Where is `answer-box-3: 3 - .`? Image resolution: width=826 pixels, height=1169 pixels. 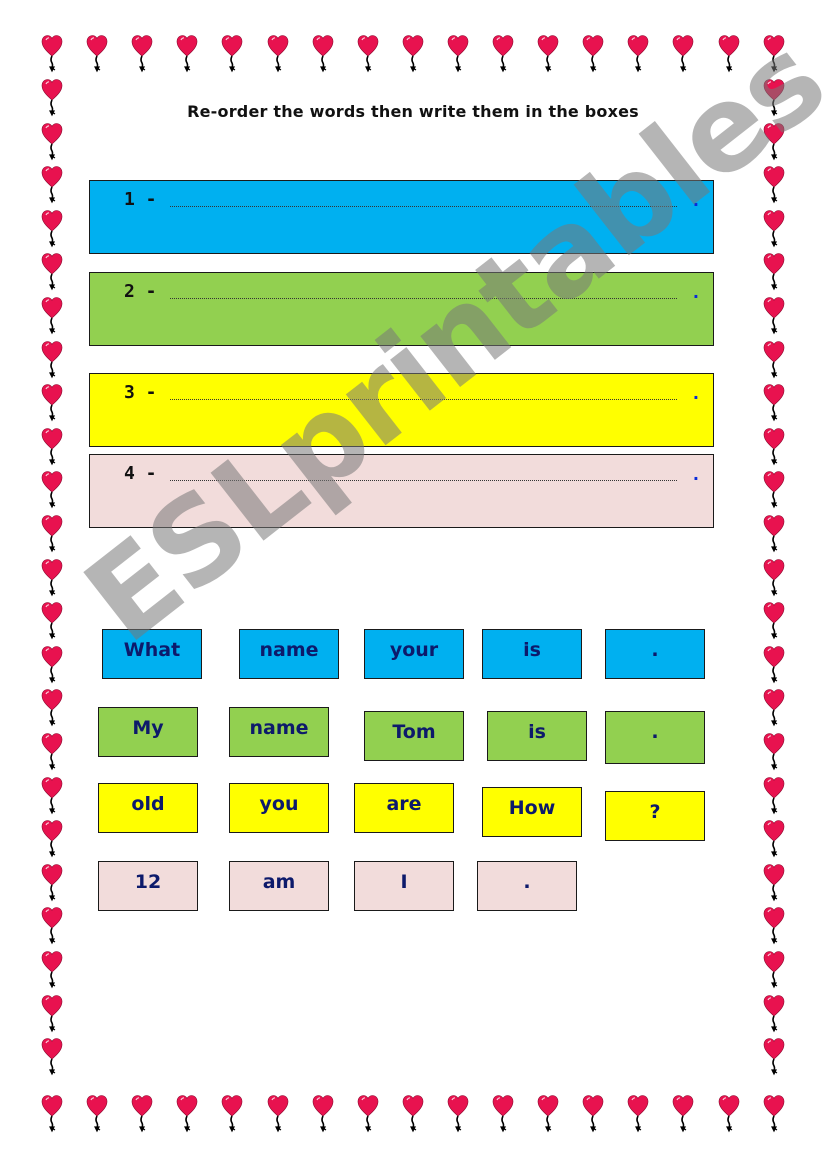
answer-box-3: 3 - . is located at coordinates (401, 410).